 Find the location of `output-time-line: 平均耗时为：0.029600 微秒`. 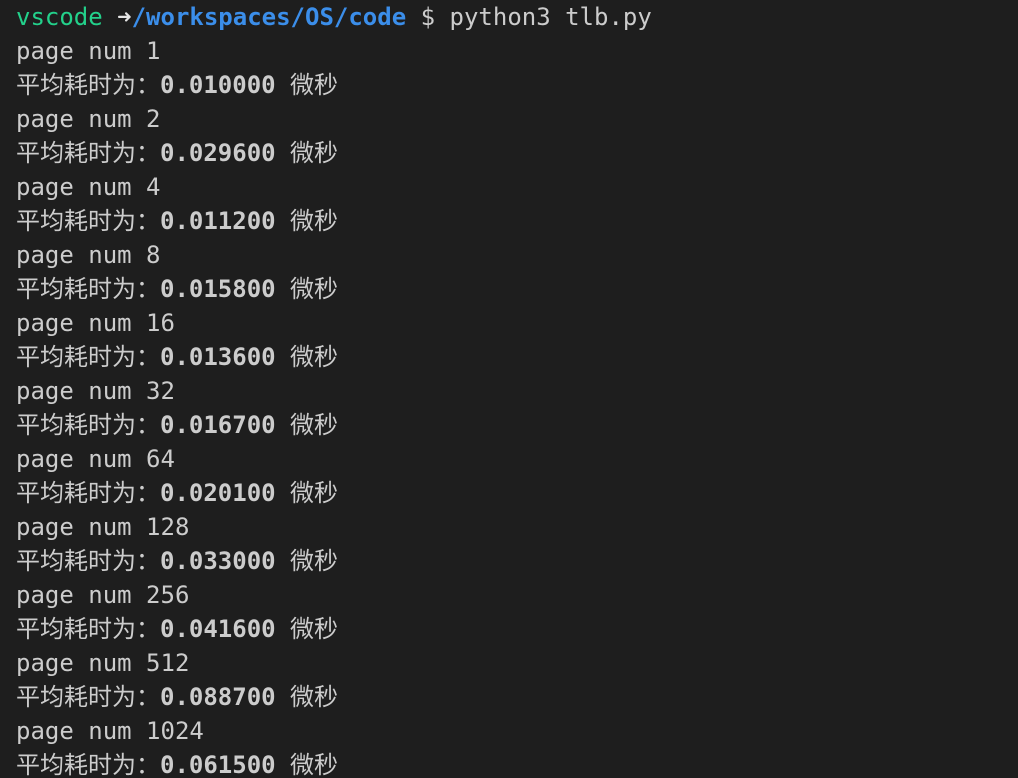

output-time-line: 平均耗时为：0.029600 微秒 is located at coordinates (517, 153).